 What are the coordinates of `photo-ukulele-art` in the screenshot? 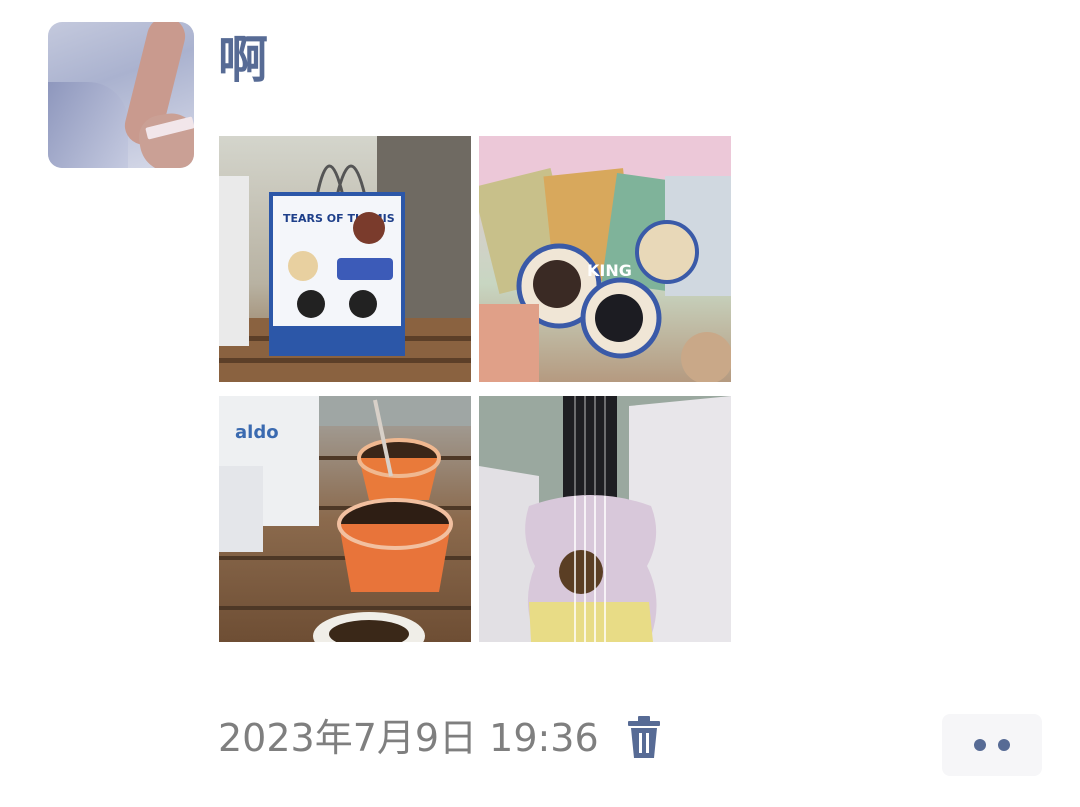 It's located at (605, 519).